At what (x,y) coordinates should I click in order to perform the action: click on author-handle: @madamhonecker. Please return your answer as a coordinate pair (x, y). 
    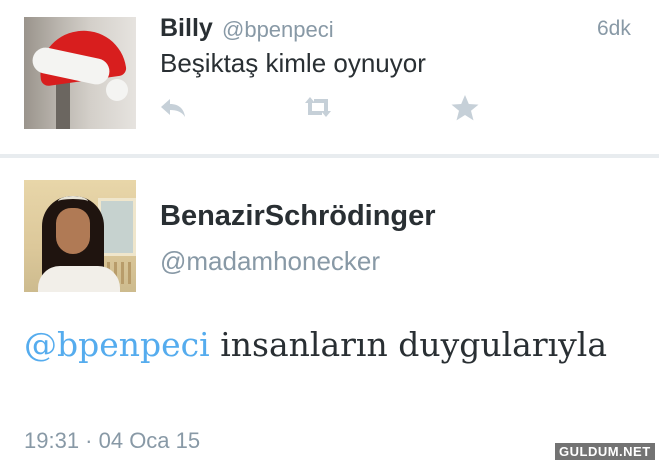
    Looking at the image, I should click on (270, 261).